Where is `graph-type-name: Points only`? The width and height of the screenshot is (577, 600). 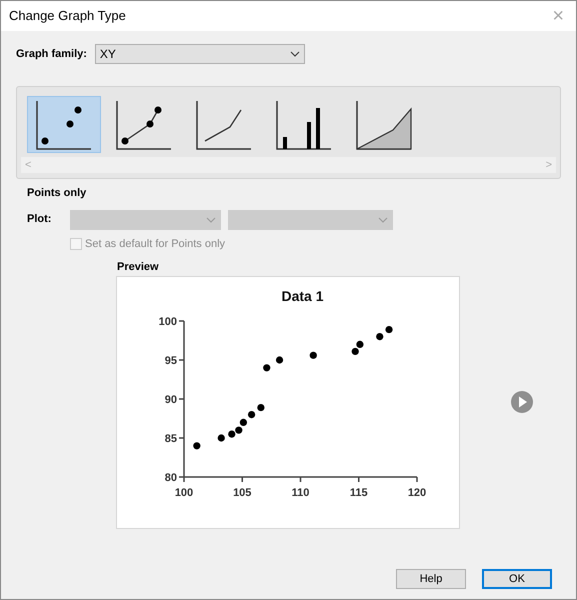
graph-type-name: Points only is located at coordinates (57, 193).